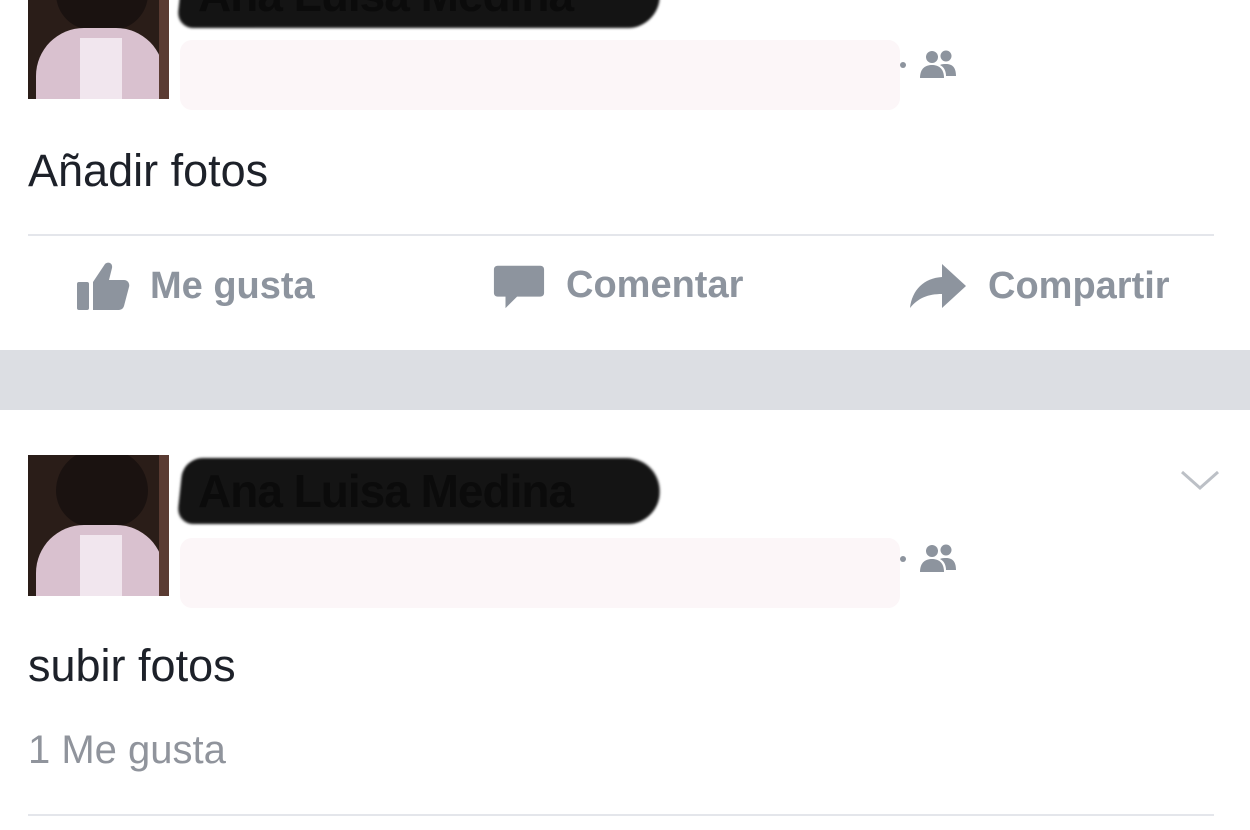  Describe the element at coordinates (938, 286) in the screenshot. I see `share-arrow-icon` at that location.